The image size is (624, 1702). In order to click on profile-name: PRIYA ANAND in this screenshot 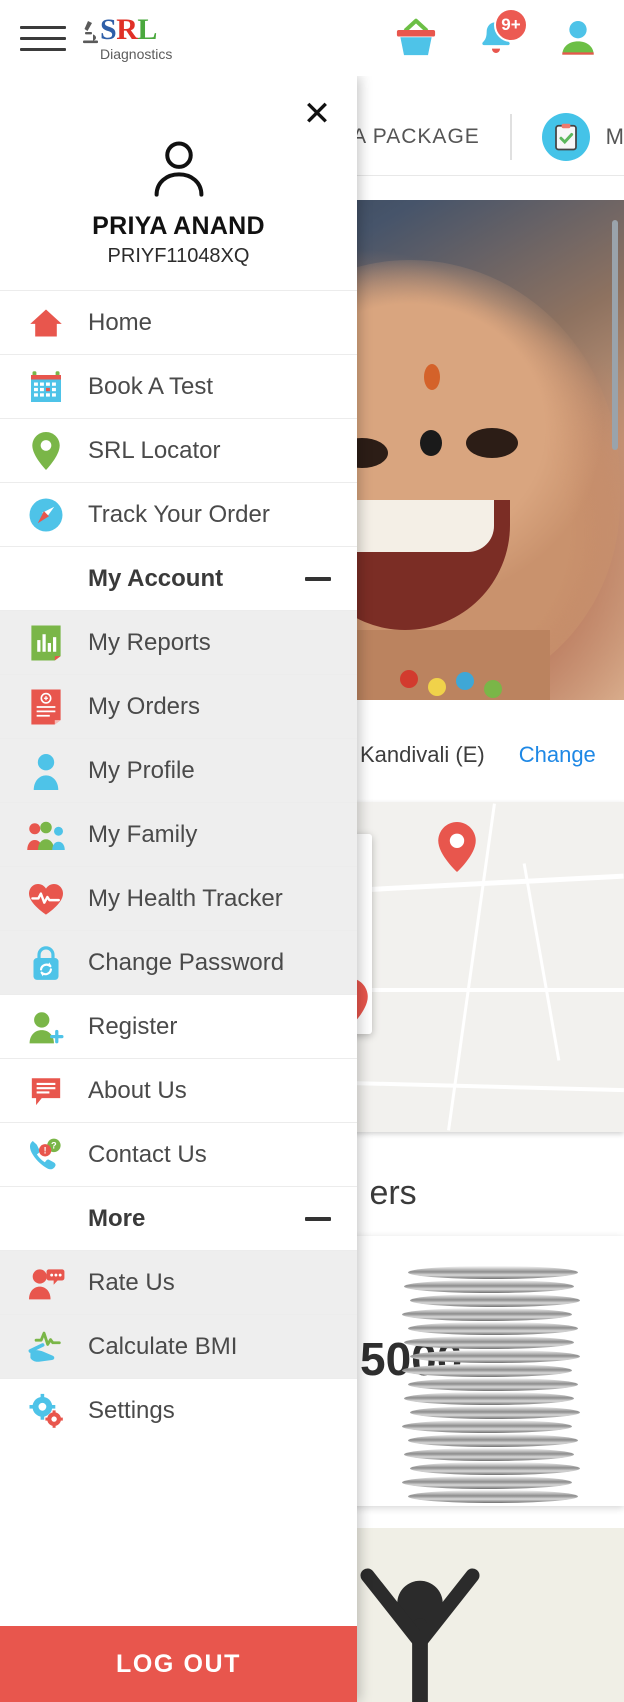, I will do `click(178, 226)`.